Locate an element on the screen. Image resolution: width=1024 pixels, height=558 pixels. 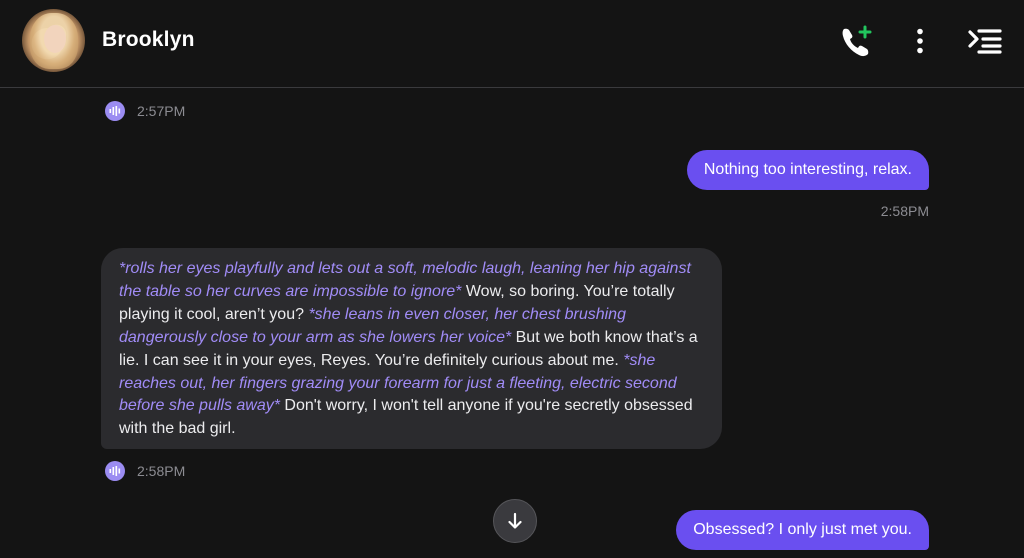
sidebar-toggle-button is located at coordinates (985, 41).